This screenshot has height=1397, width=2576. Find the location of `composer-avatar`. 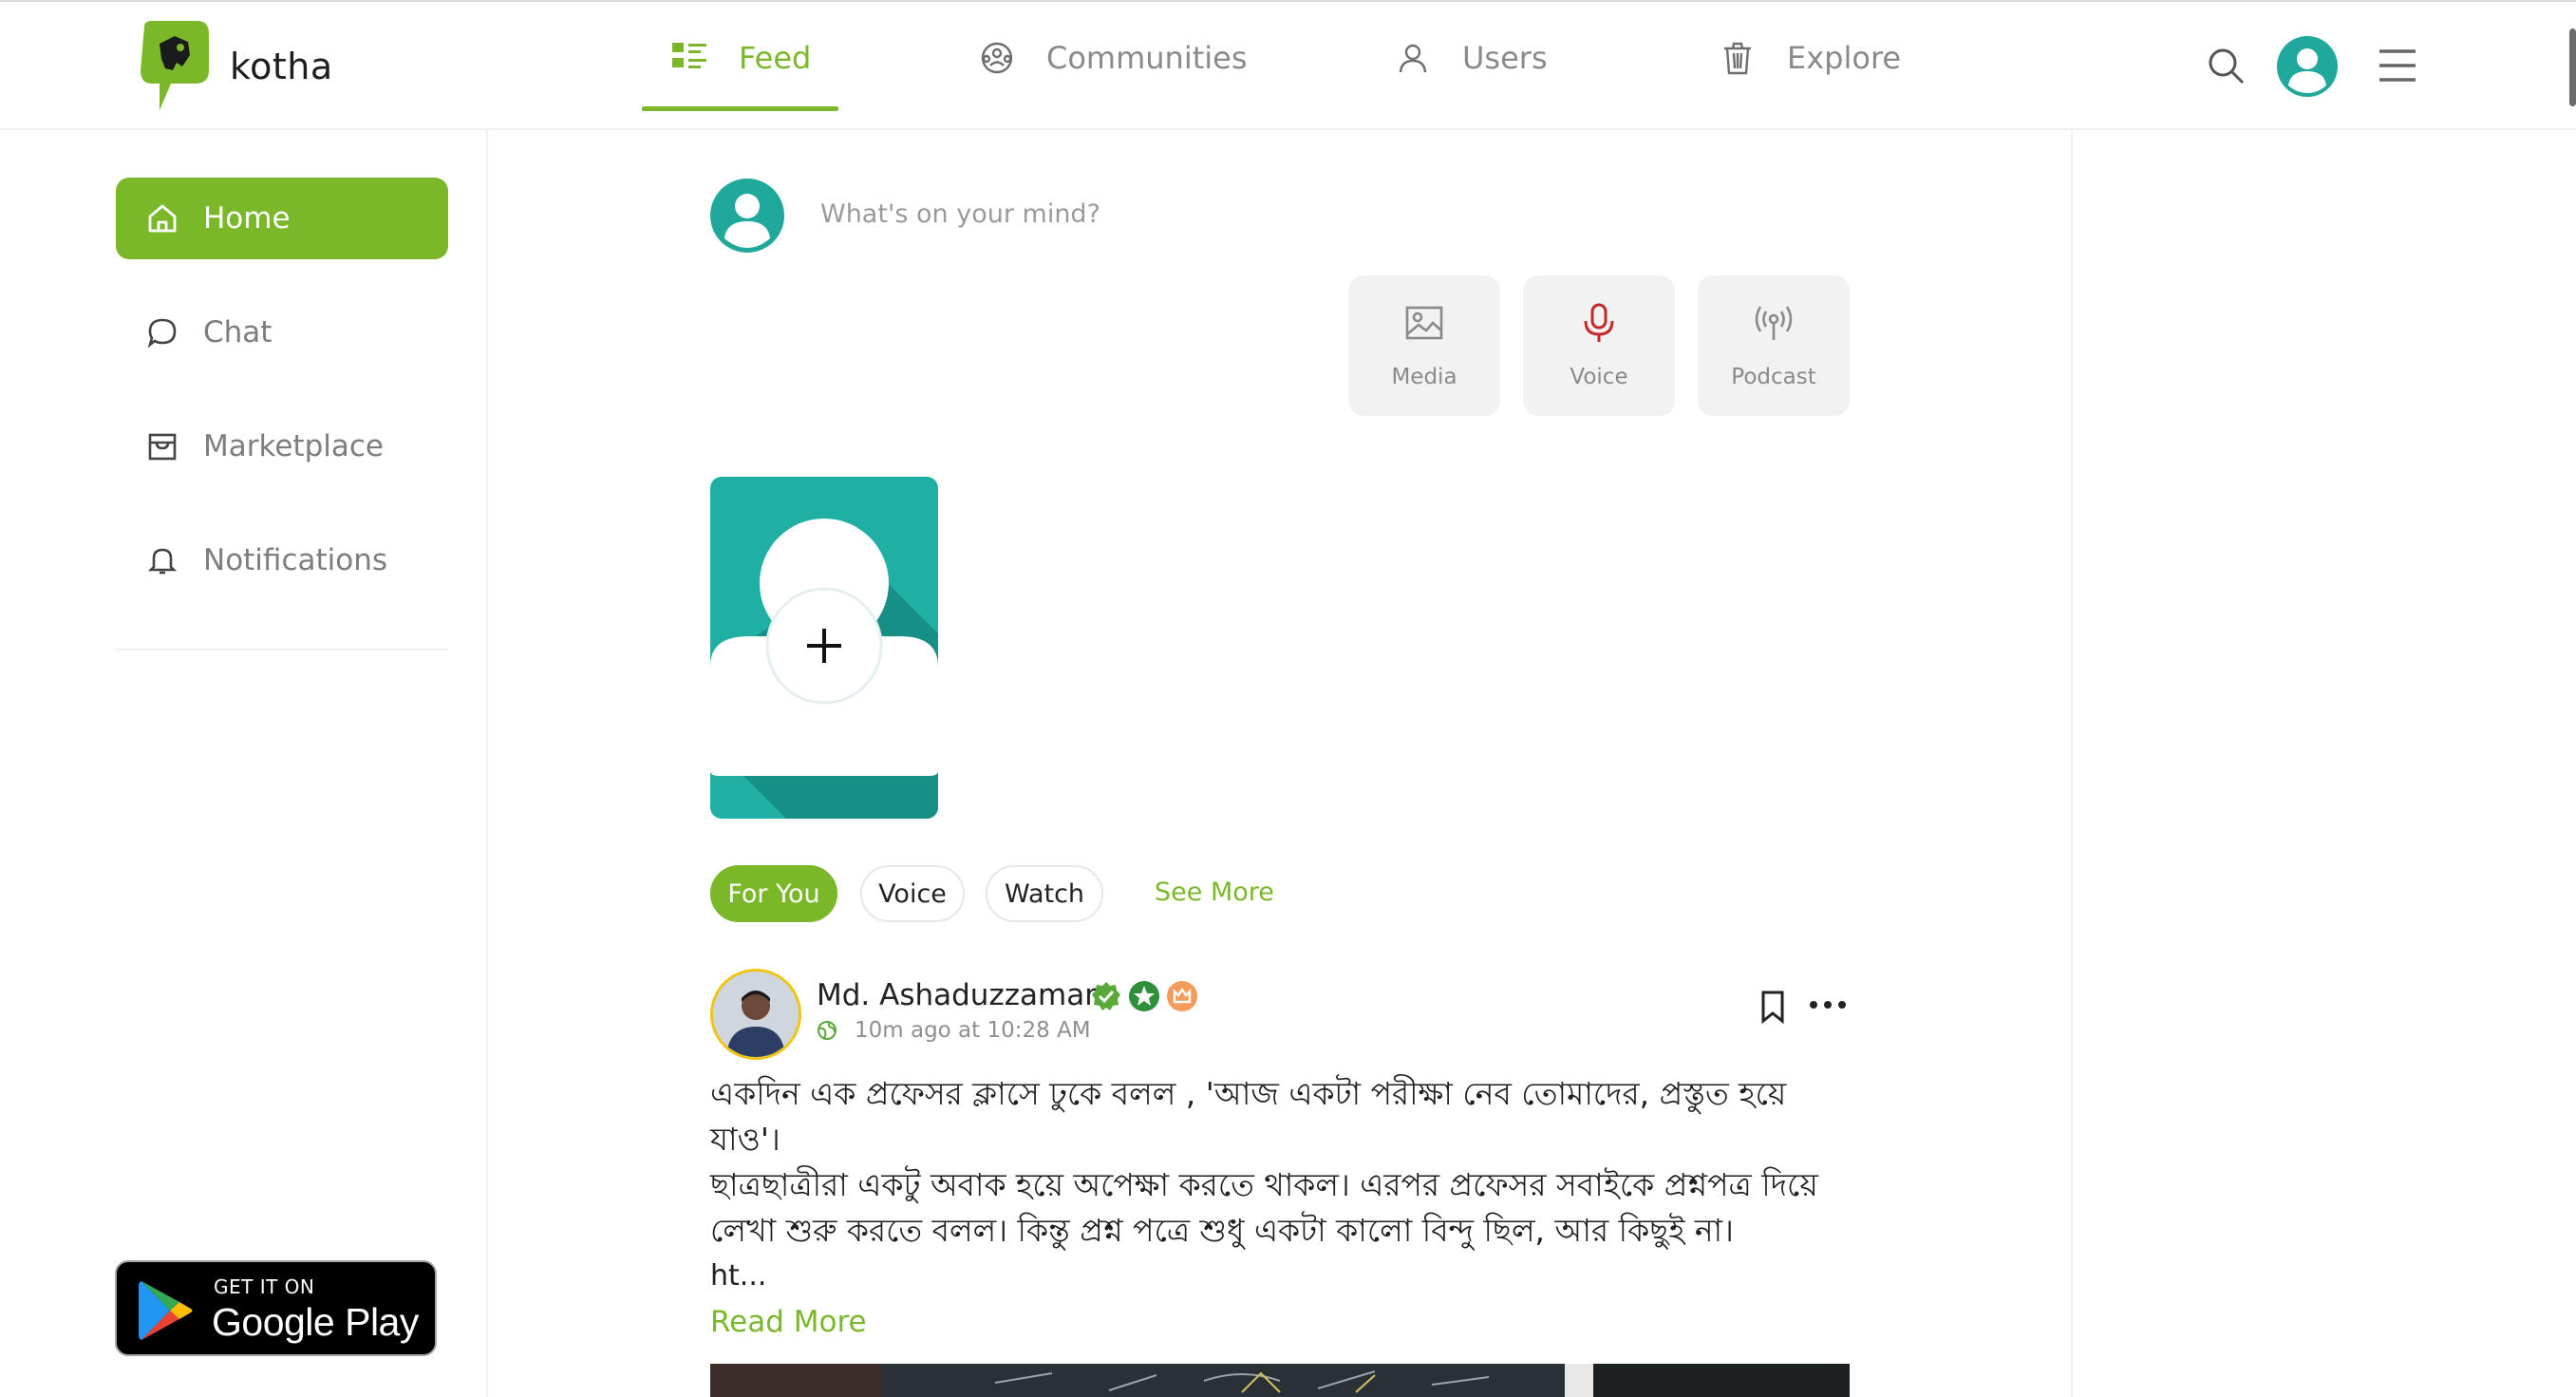

composer-avatar is located at coordinates (747, 216).